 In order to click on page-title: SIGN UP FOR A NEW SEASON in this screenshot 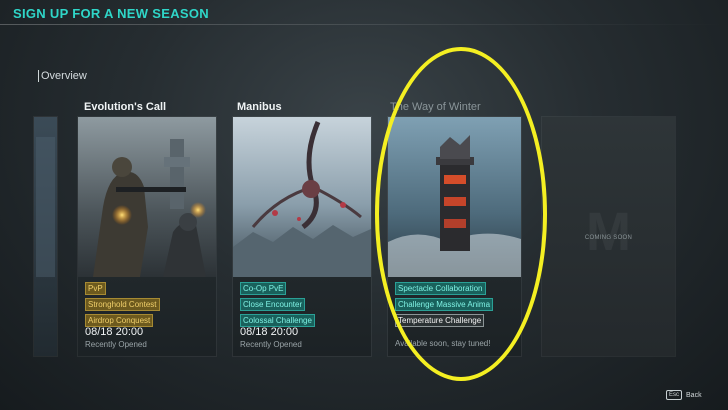, I will do `click(111, 13)`.